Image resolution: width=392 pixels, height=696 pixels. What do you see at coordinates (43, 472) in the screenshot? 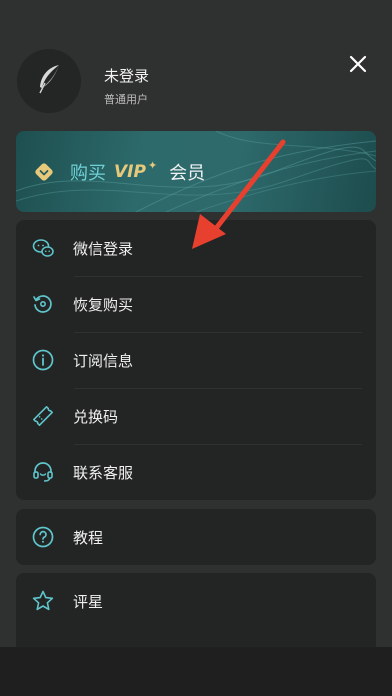
I see `headset-icon` at bounding box center [43, 472].